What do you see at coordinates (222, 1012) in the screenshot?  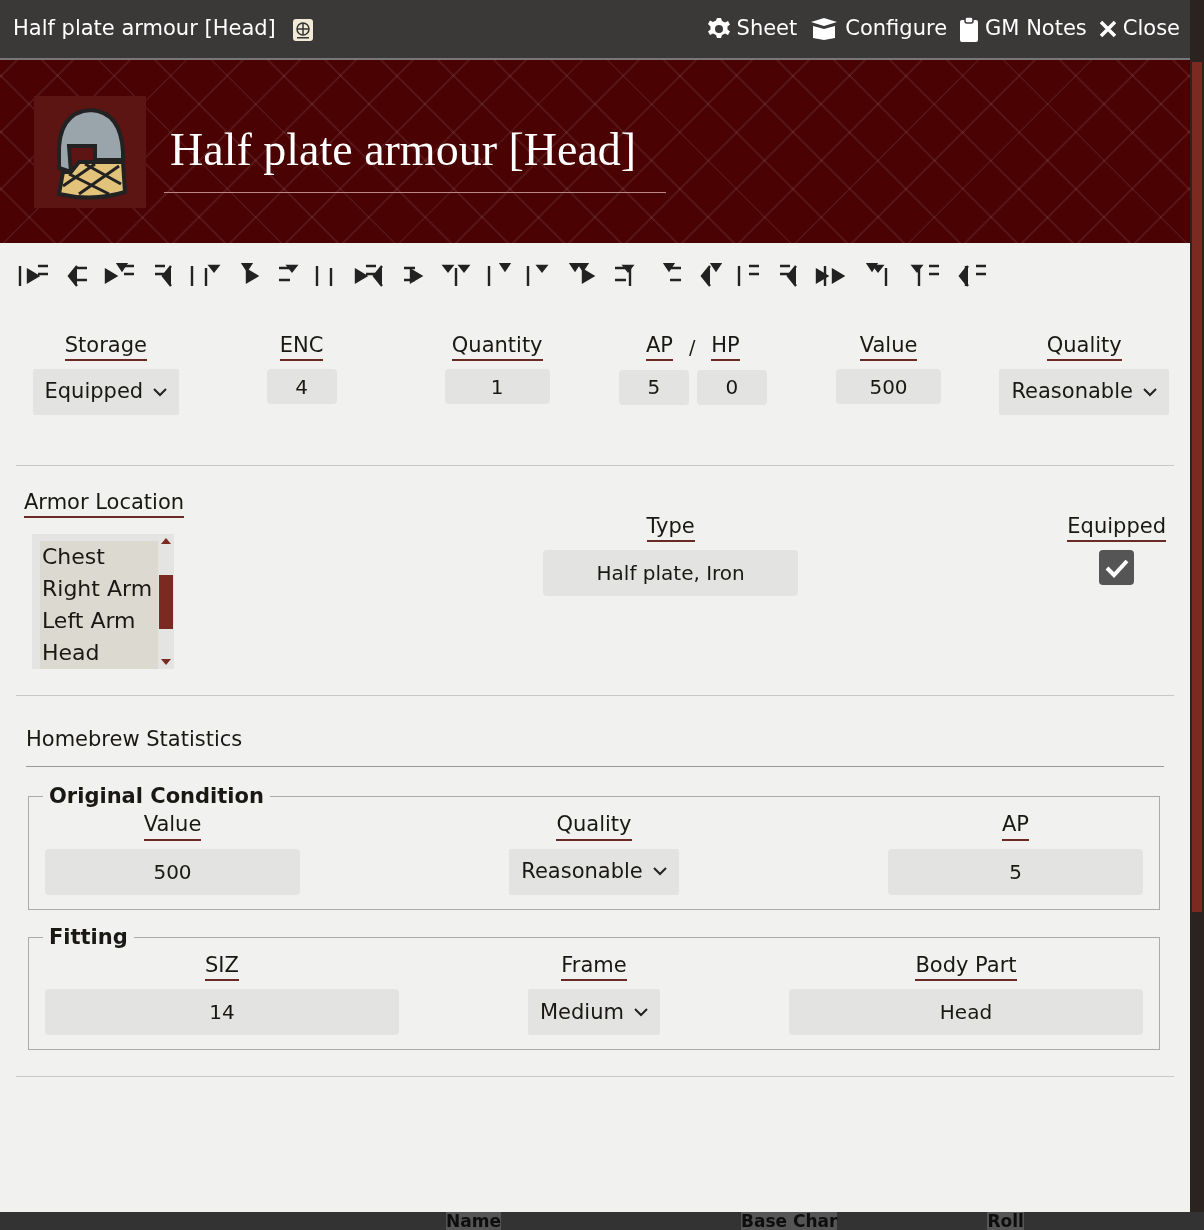 I see `input-field: 14` at bounding box center [222, 1012].